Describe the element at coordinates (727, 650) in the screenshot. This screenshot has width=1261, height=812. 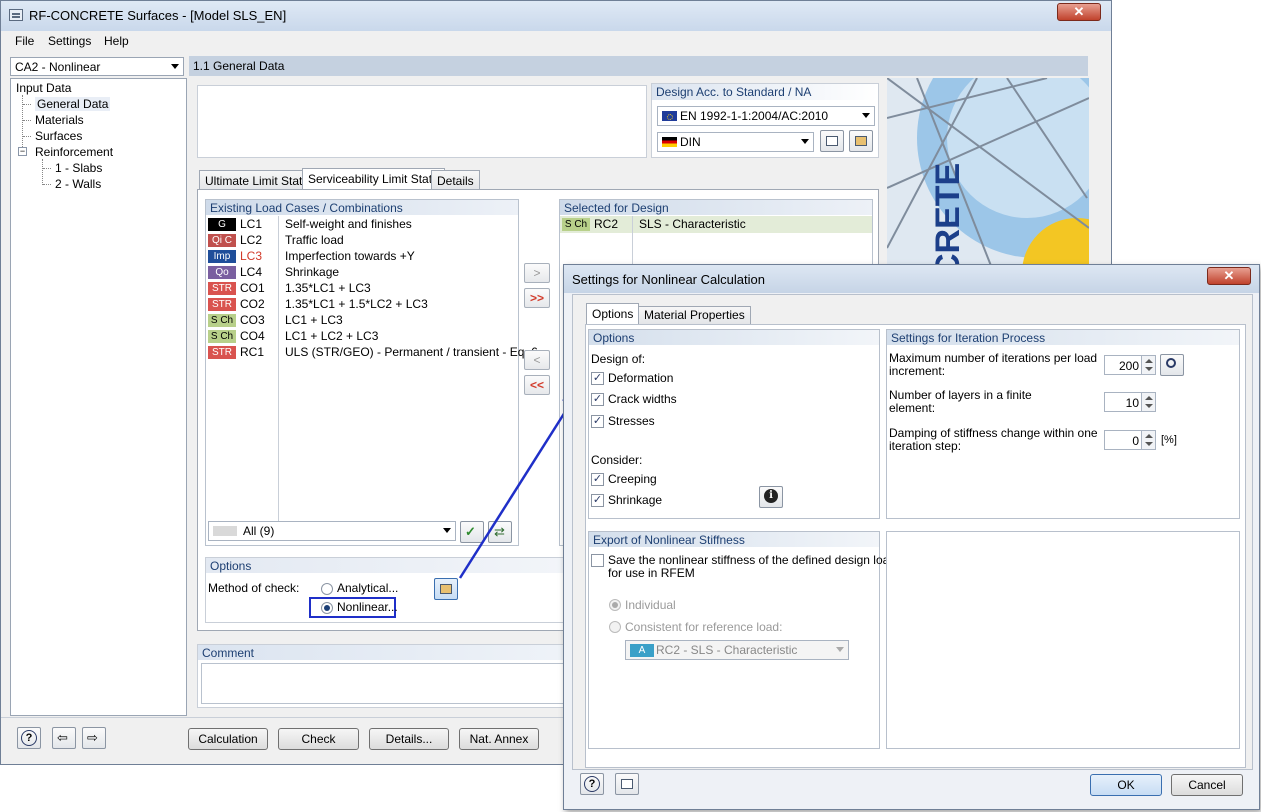
I see `reference-load-value: RC2 - SLS - Characteristic` at that location.